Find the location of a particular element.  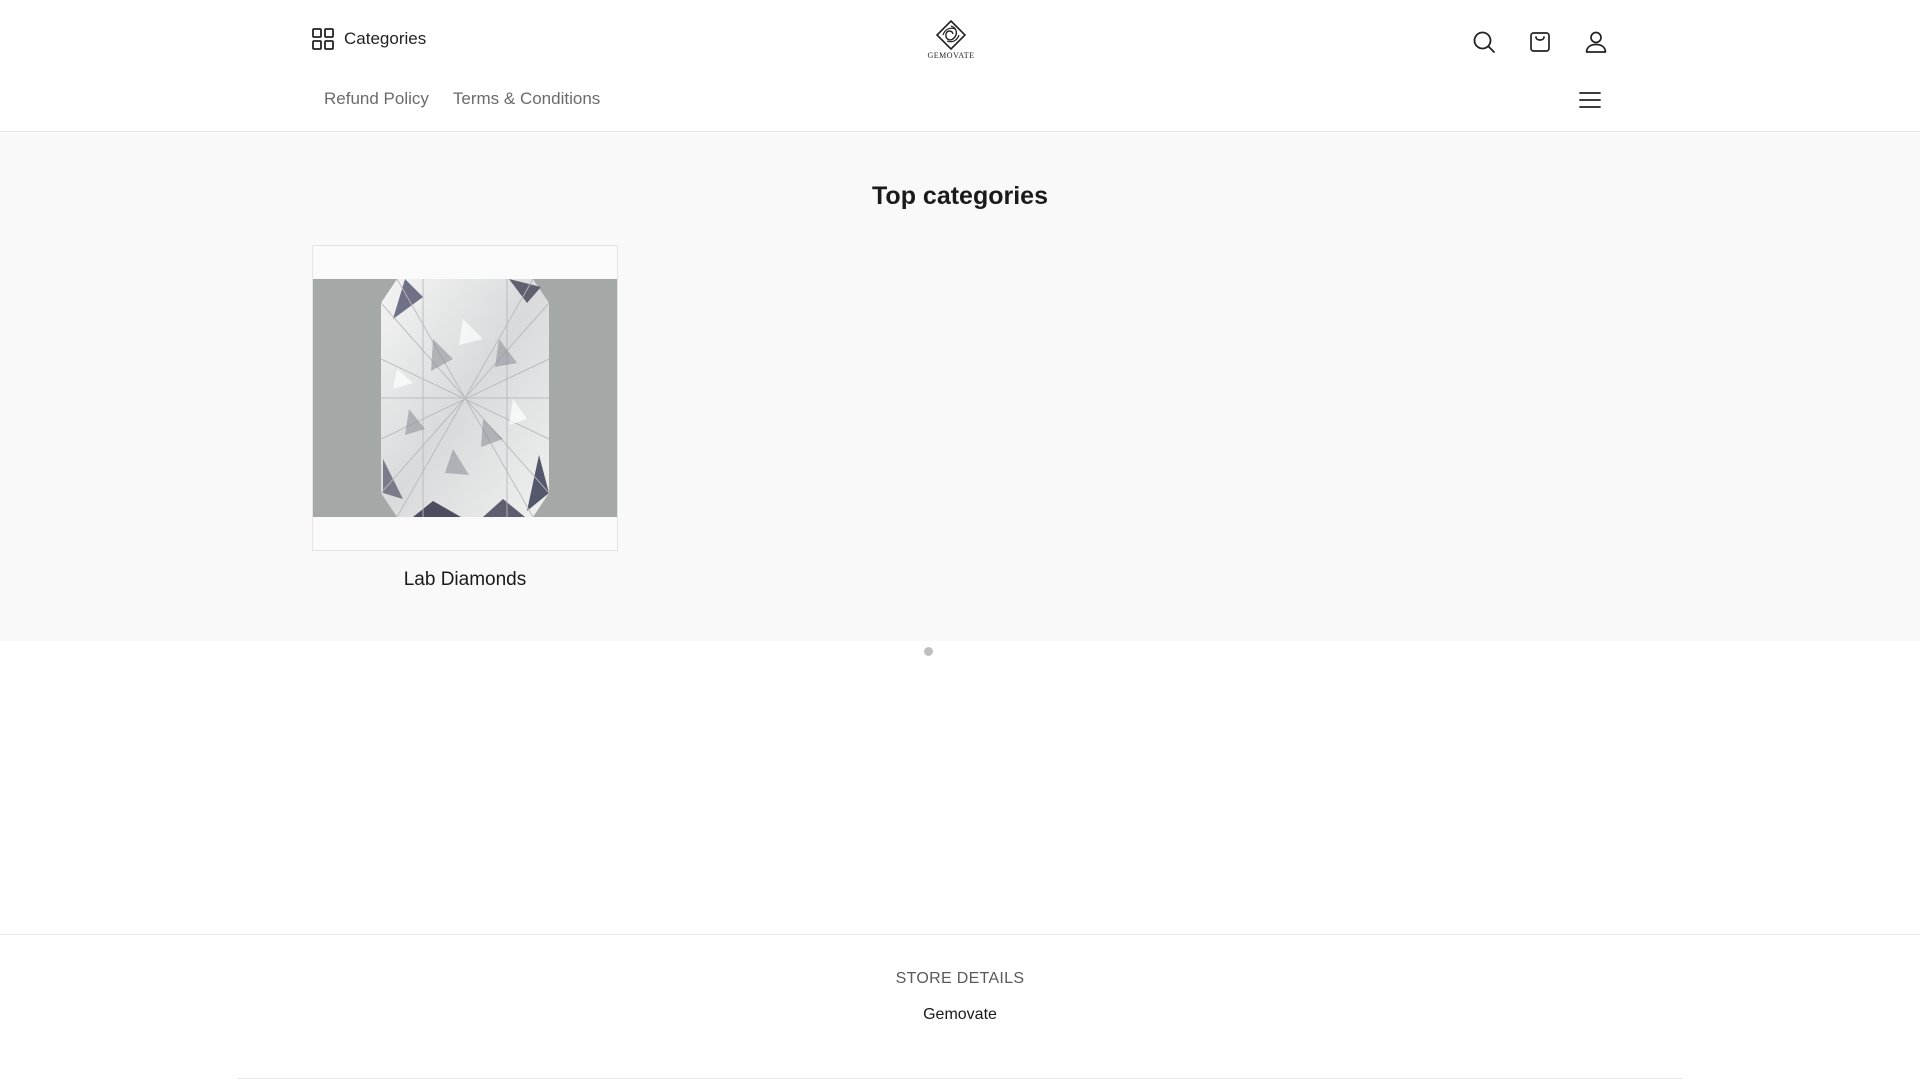

menu-icon is located at coordinates (1590, 100).